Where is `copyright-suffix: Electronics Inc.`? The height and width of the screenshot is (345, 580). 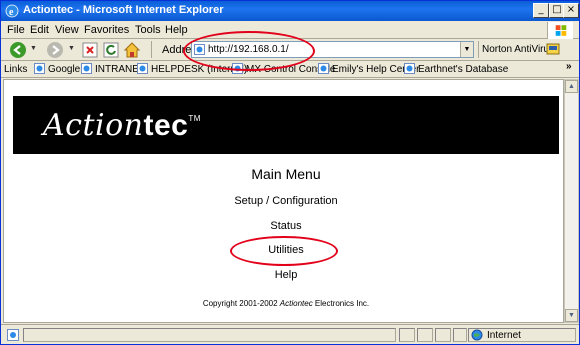
copyright-suffix: Electronics Inc. is located at coordinates (341, 303).